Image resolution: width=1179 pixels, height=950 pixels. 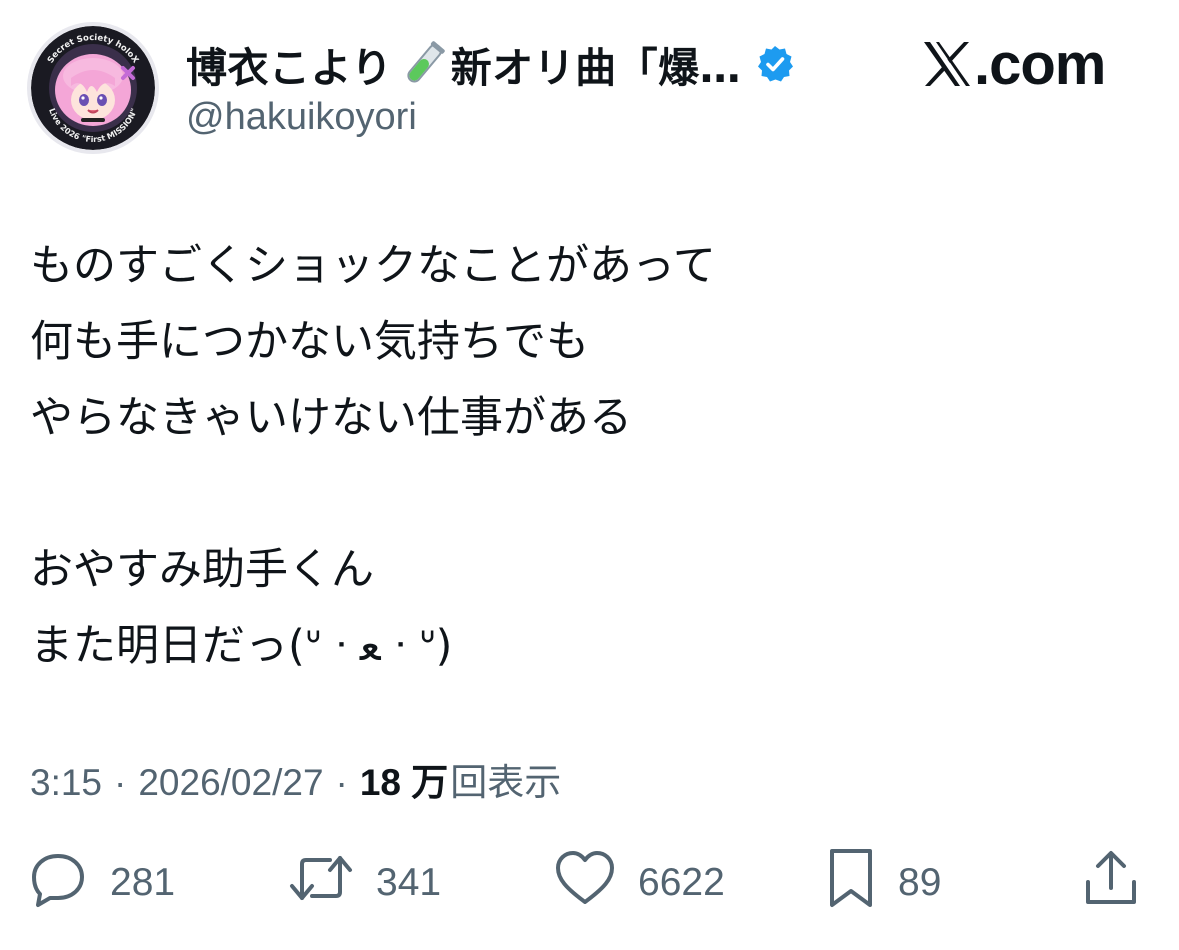 I want to click on brand-domain-text: .com, so click(x=1040, y=64).